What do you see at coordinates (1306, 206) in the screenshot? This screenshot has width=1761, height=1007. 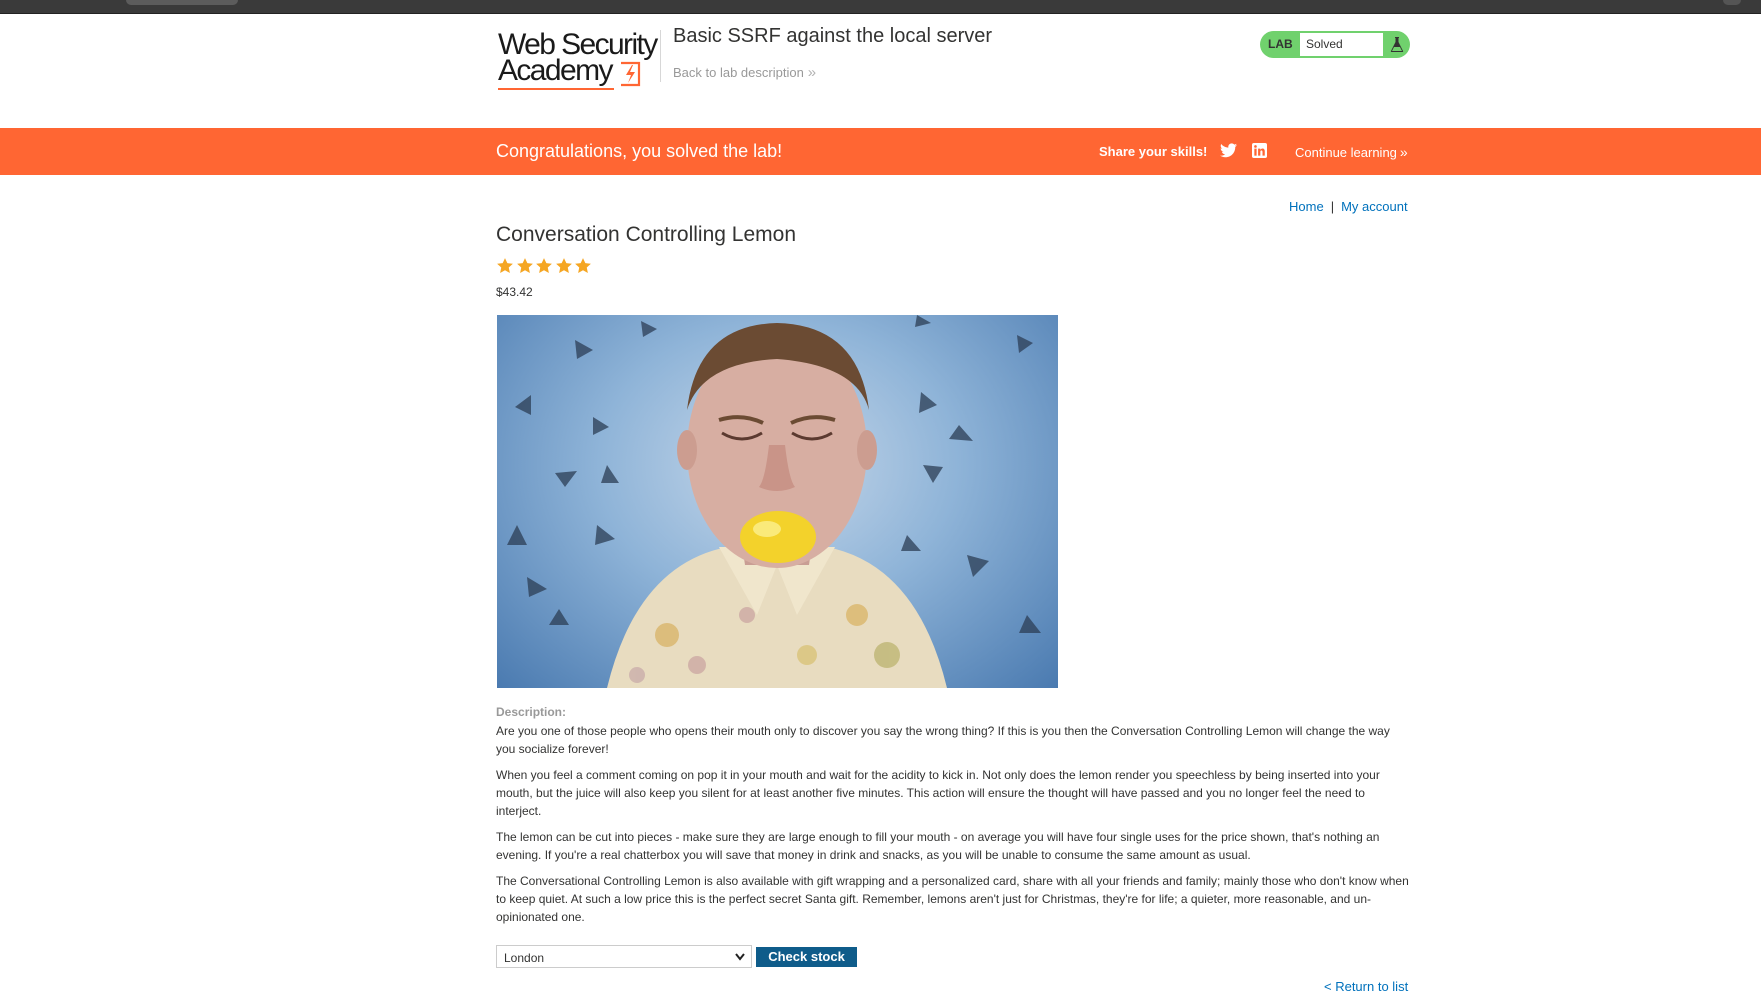 I see `home-link: Home` at bounding box center [1306, 206].